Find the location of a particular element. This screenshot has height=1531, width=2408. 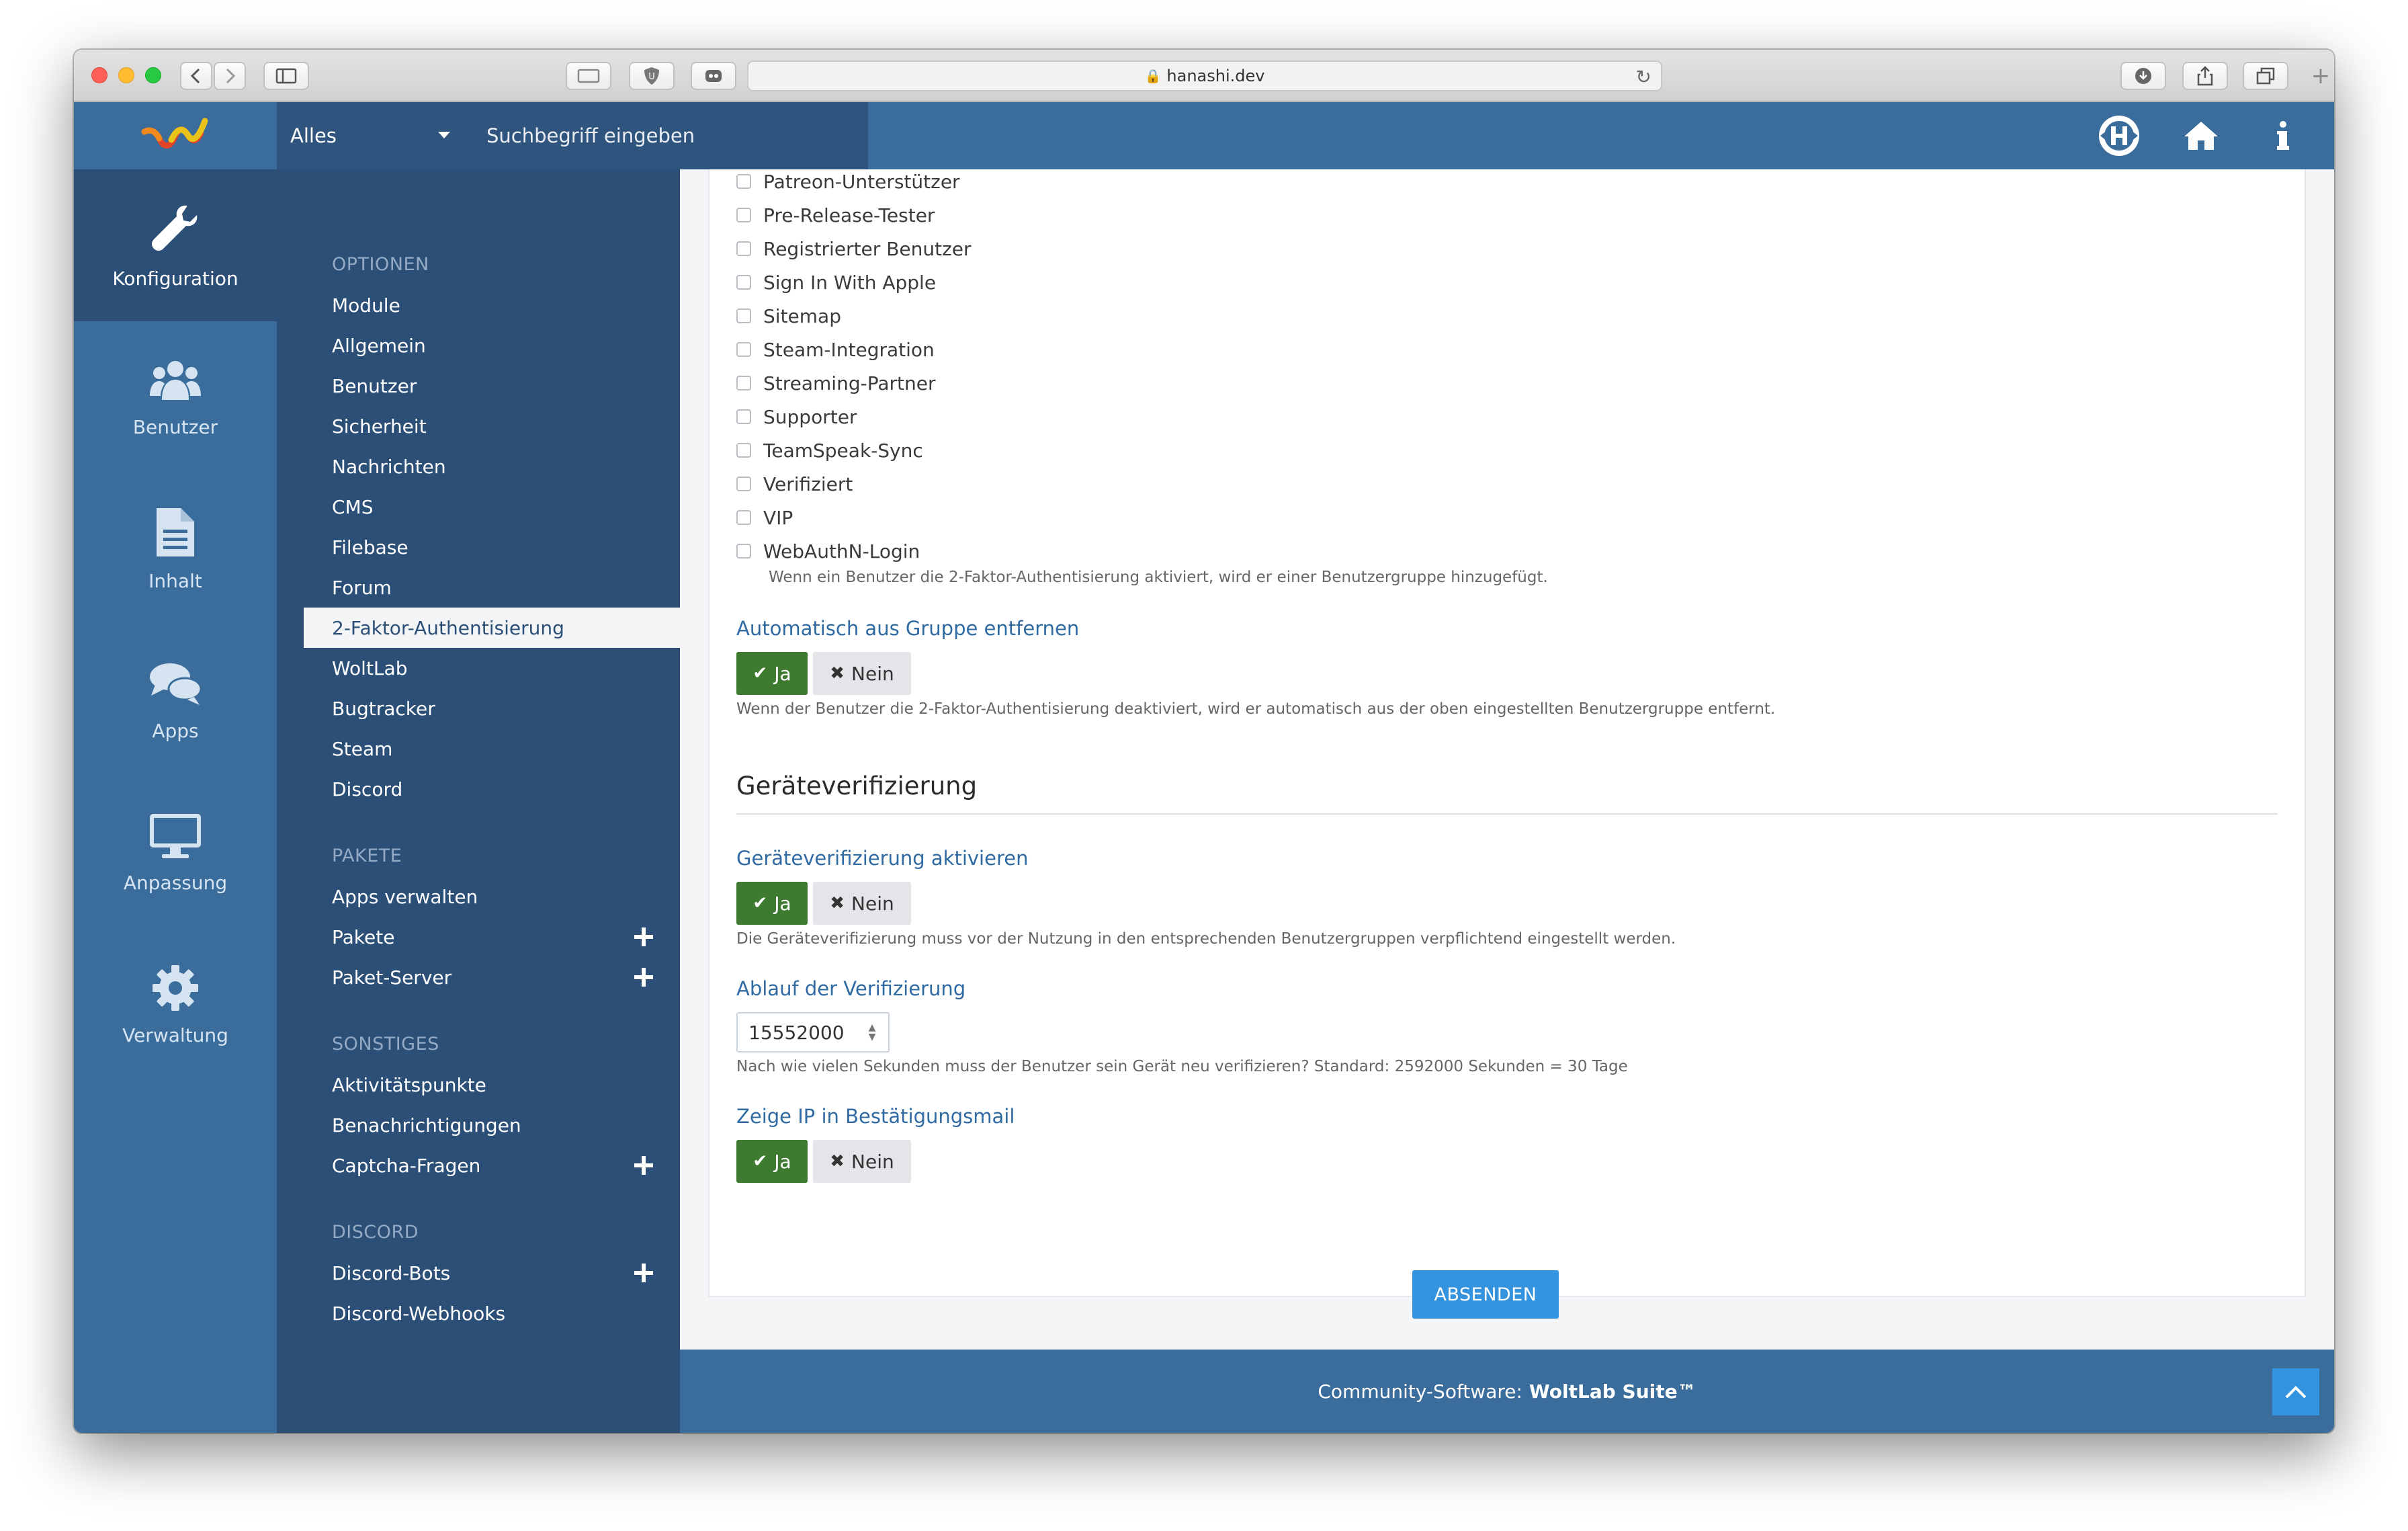

show-ip-no-button: ✖ Nein is located at coordinates (862, 1161).